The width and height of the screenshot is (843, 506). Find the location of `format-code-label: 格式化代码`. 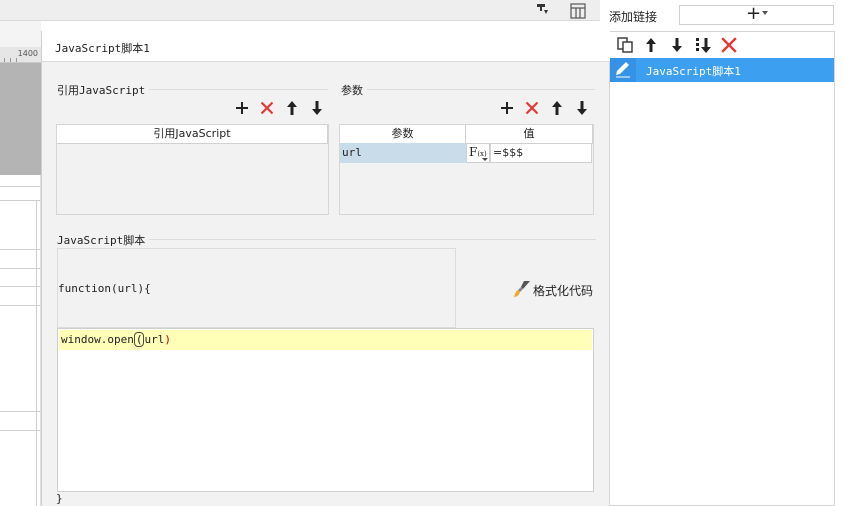

format-code-label: 格式化代码 is located at coordinates (563, 291).